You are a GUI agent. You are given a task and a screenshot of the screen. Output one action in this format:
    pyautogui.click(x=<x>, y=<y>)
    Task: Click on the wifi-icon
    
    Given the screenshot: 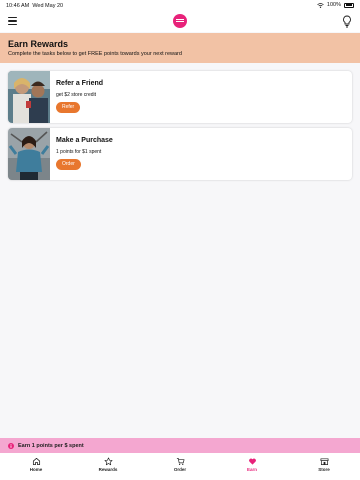 What is the action you would take?
    pyautogui.click(x=320, y=5)
    